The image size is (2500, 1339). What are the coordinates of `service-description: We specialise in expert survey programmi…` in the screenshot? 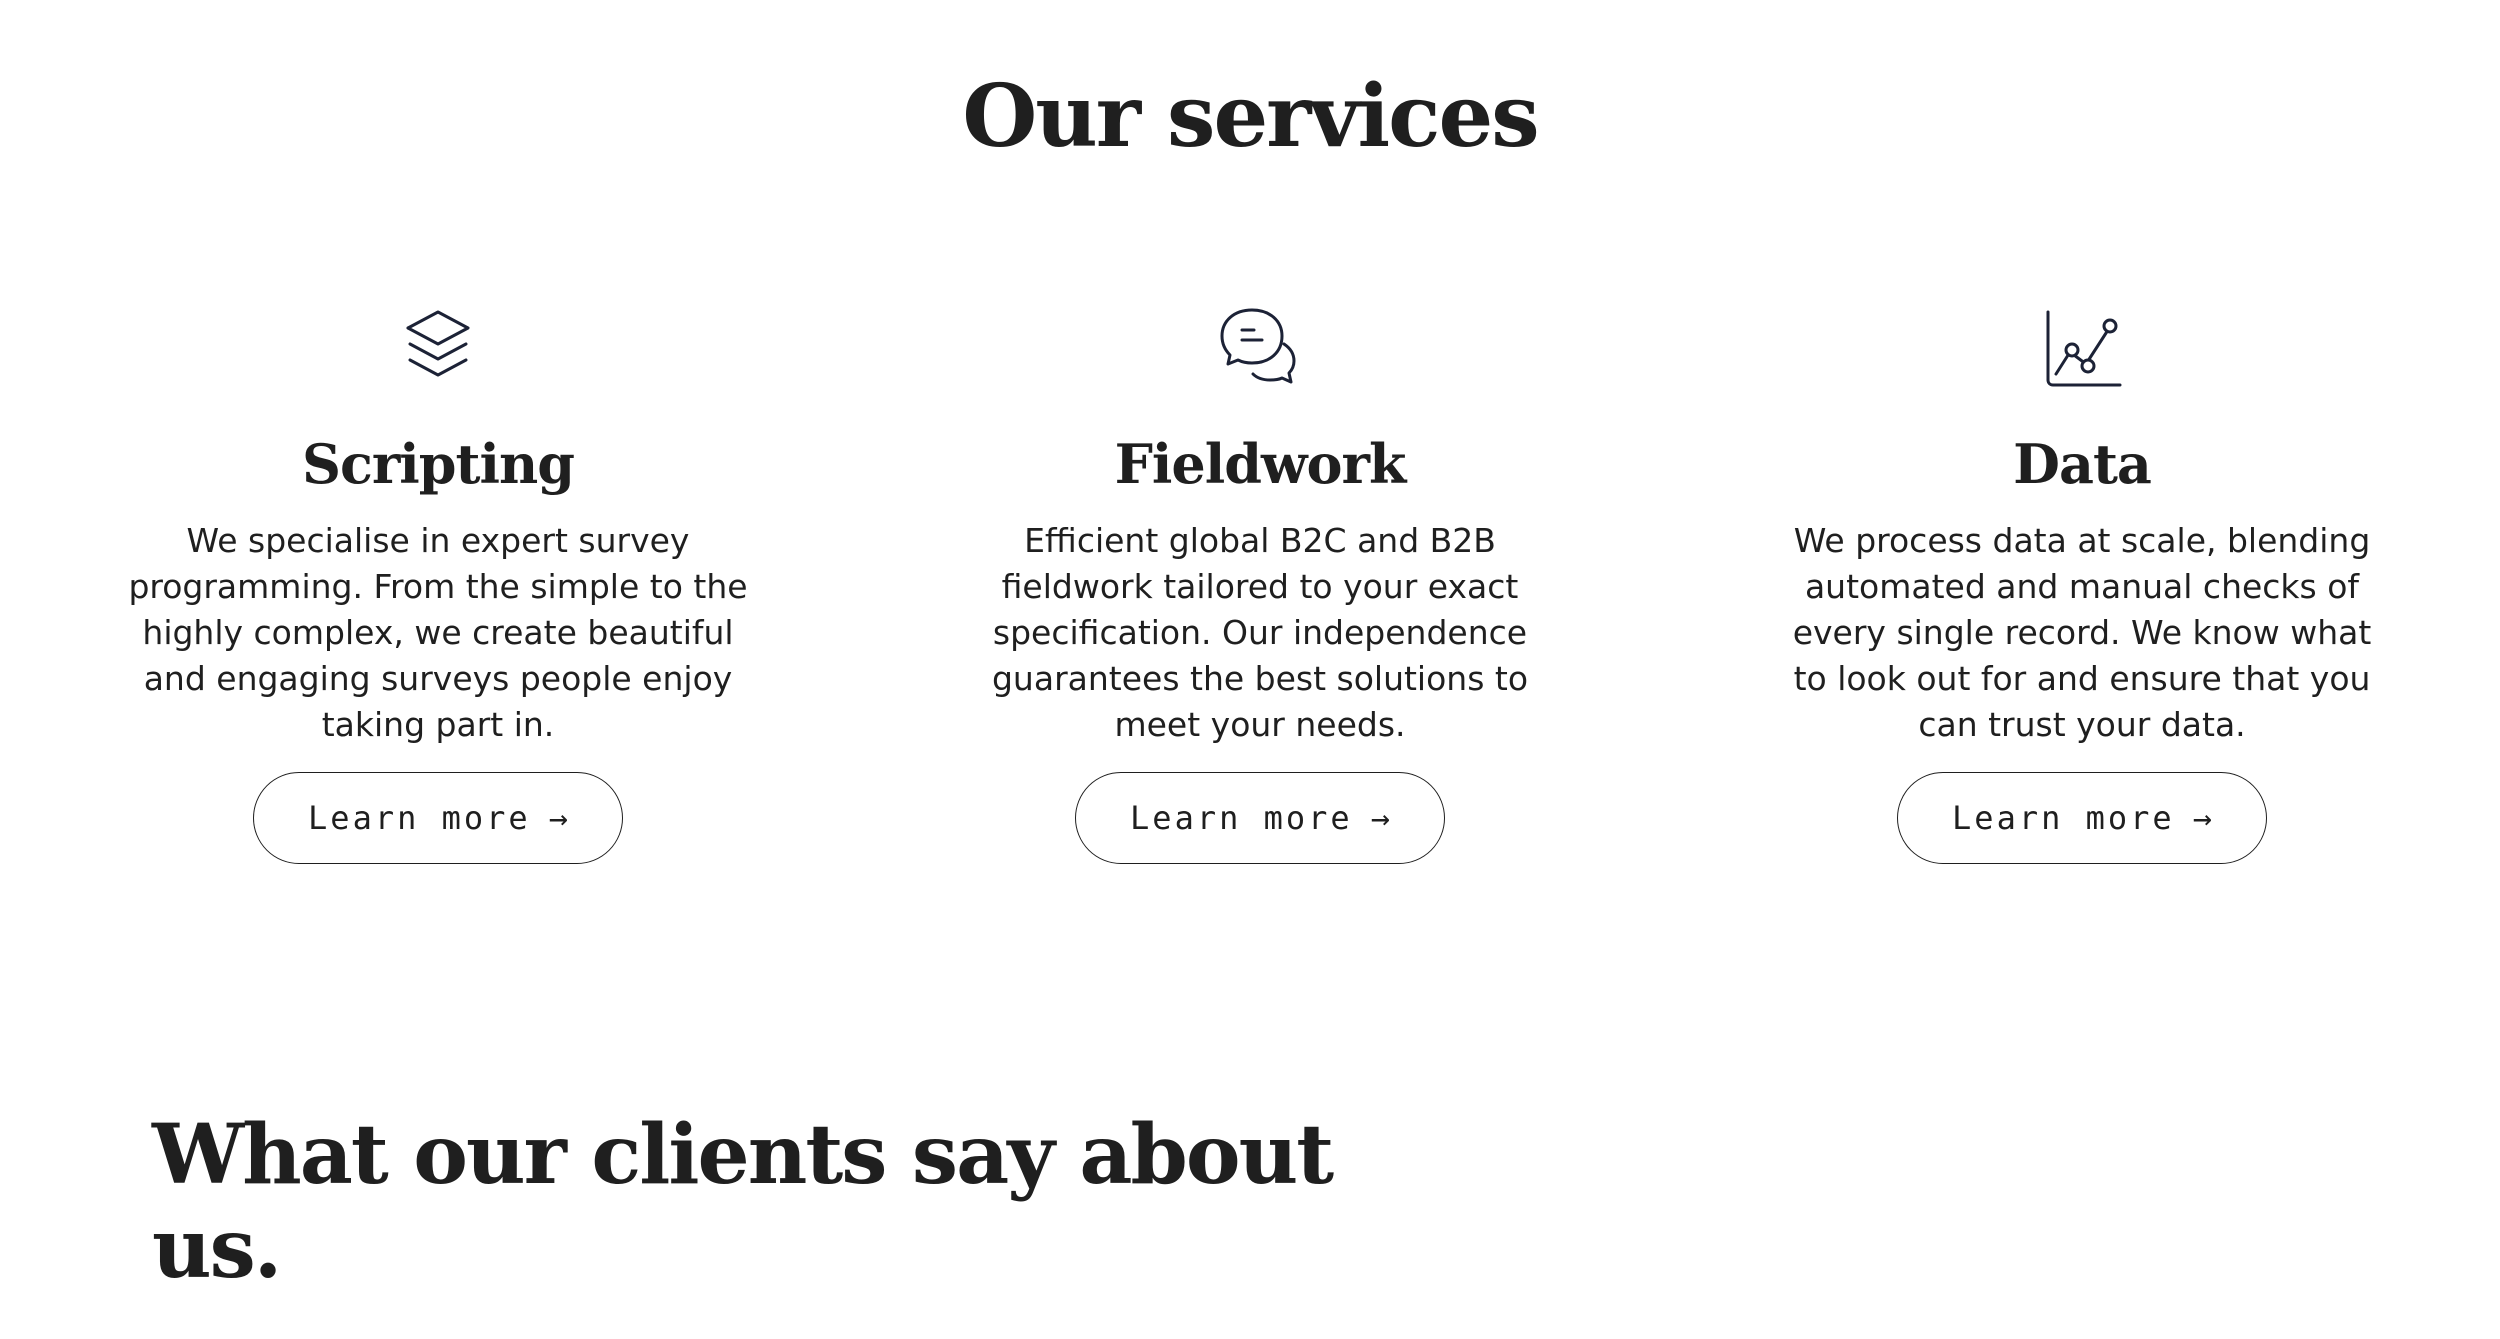 It's located at (438, 632).